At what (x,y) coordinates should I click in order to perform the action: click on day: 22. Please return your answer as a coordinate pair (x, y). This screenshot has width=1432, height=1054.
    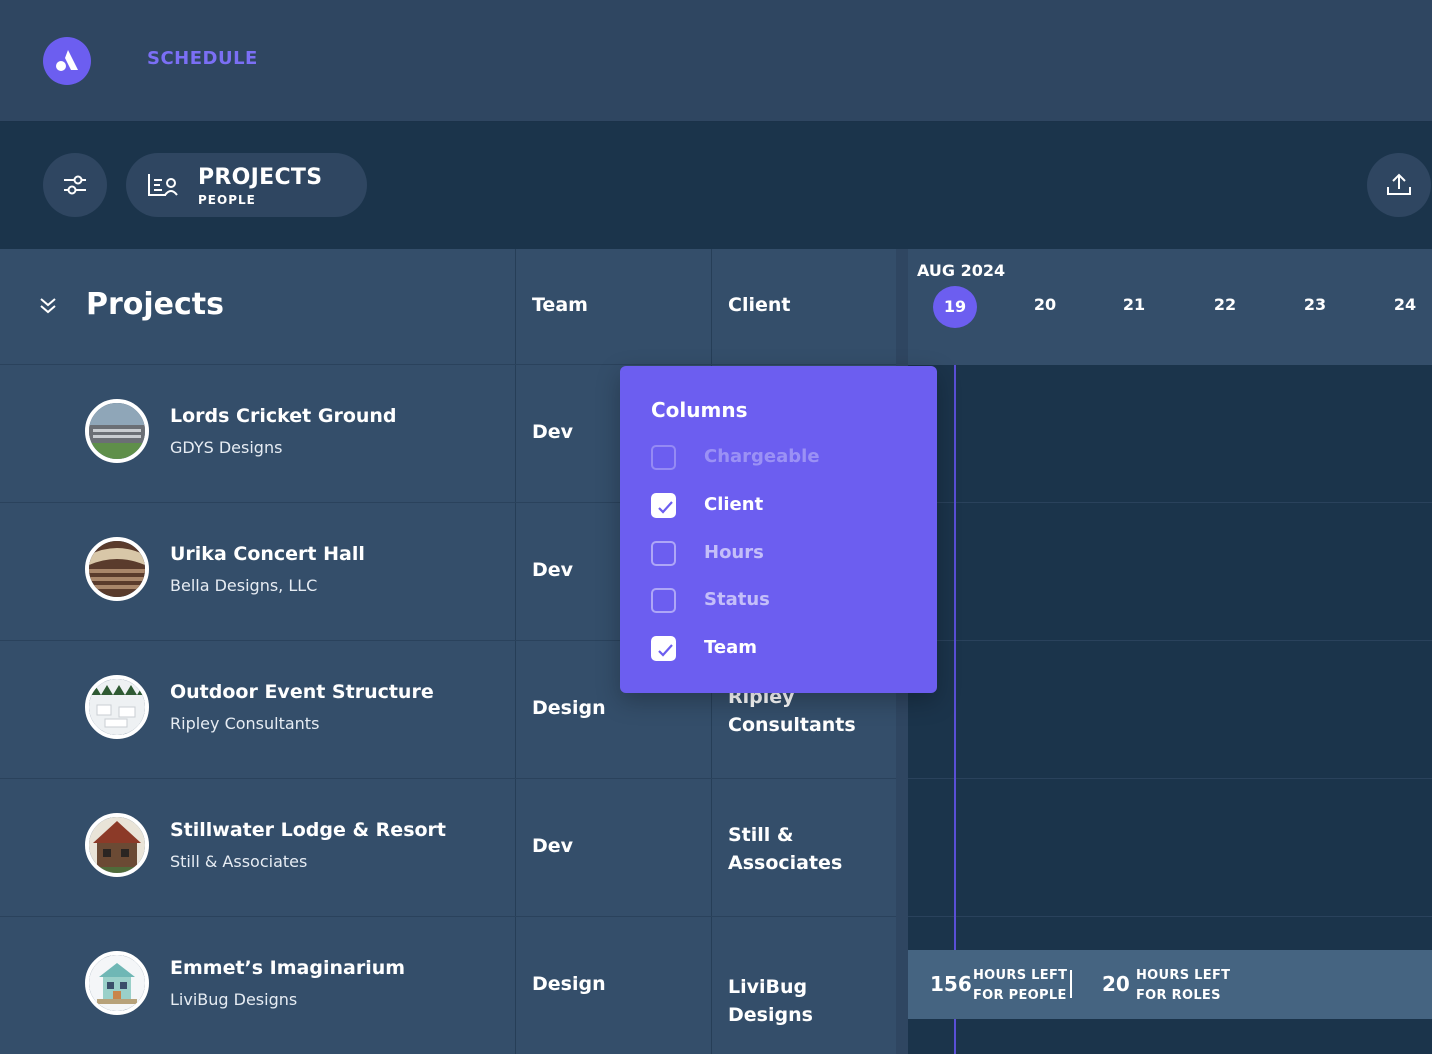
    Looking at the image, I should click on (1225, 304).